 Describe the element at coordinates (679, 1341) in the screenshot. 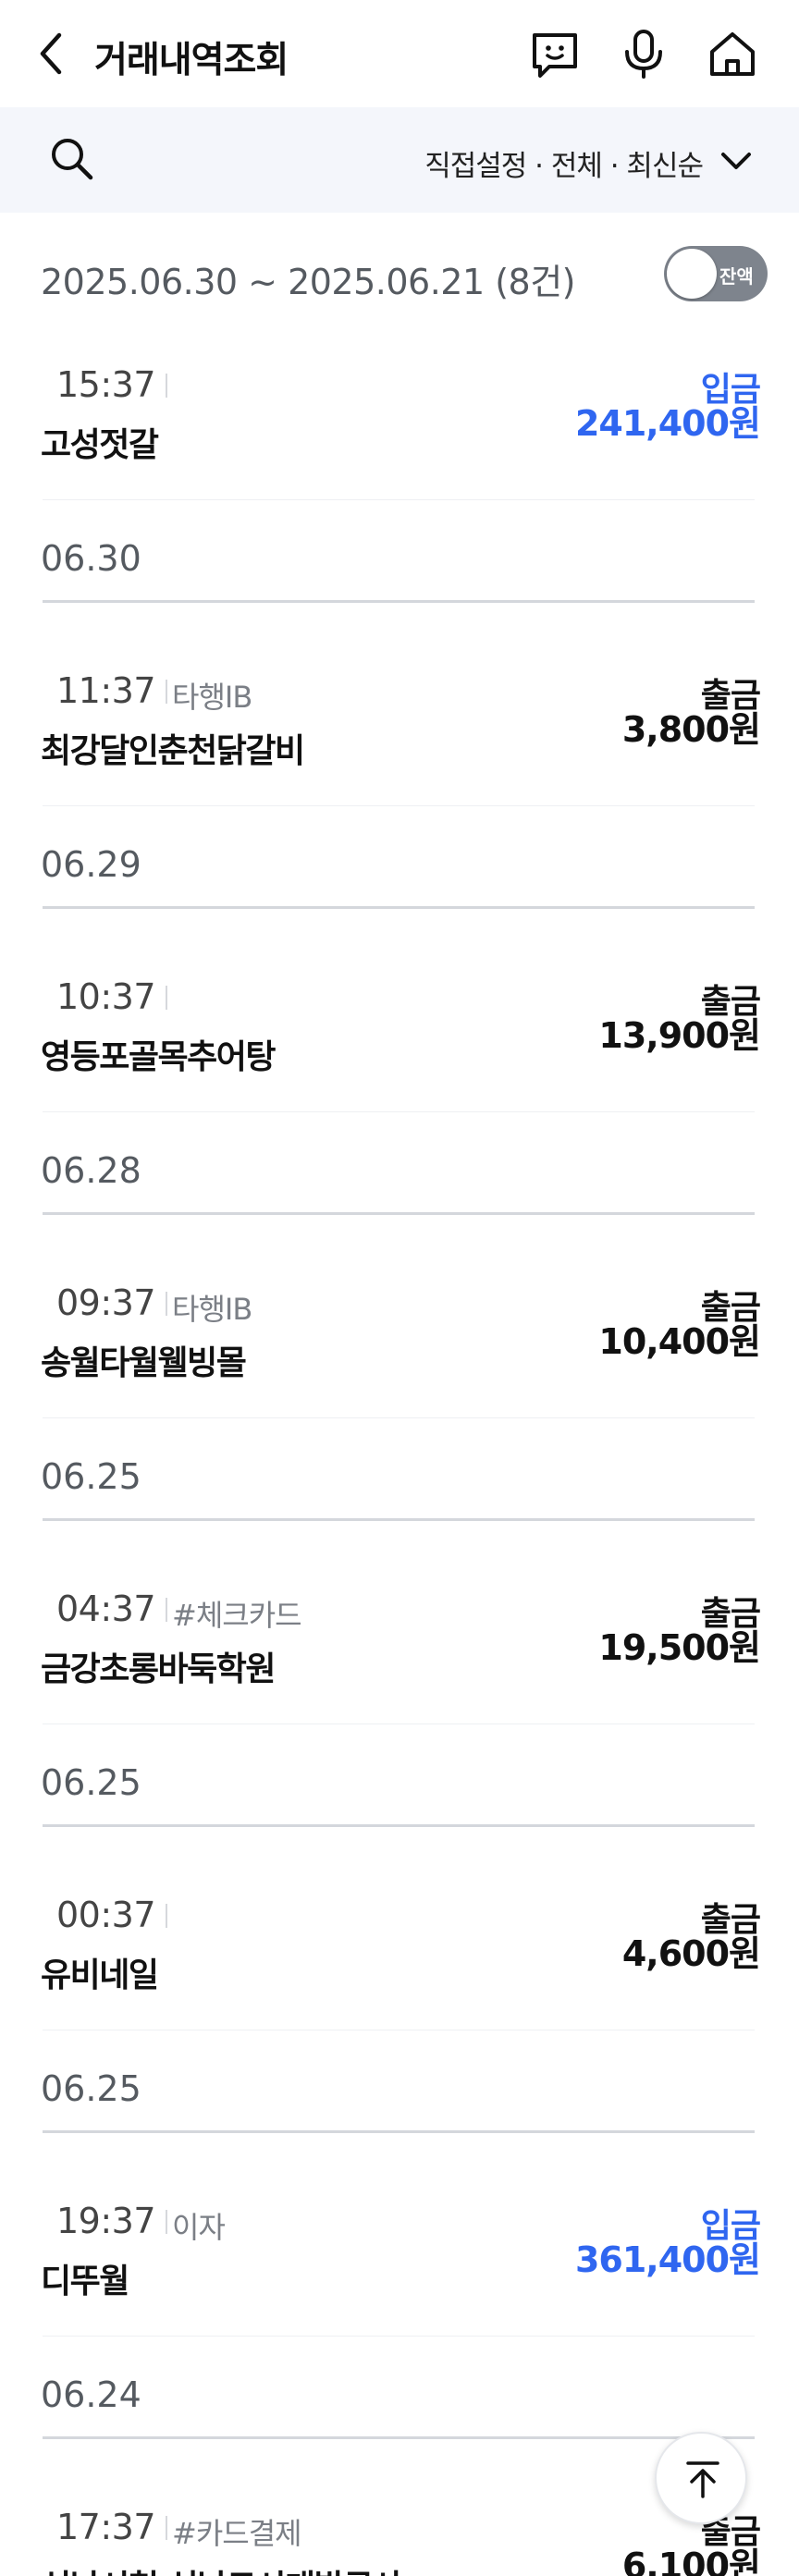

I see `transaction-amount: 10,400원` at that location.